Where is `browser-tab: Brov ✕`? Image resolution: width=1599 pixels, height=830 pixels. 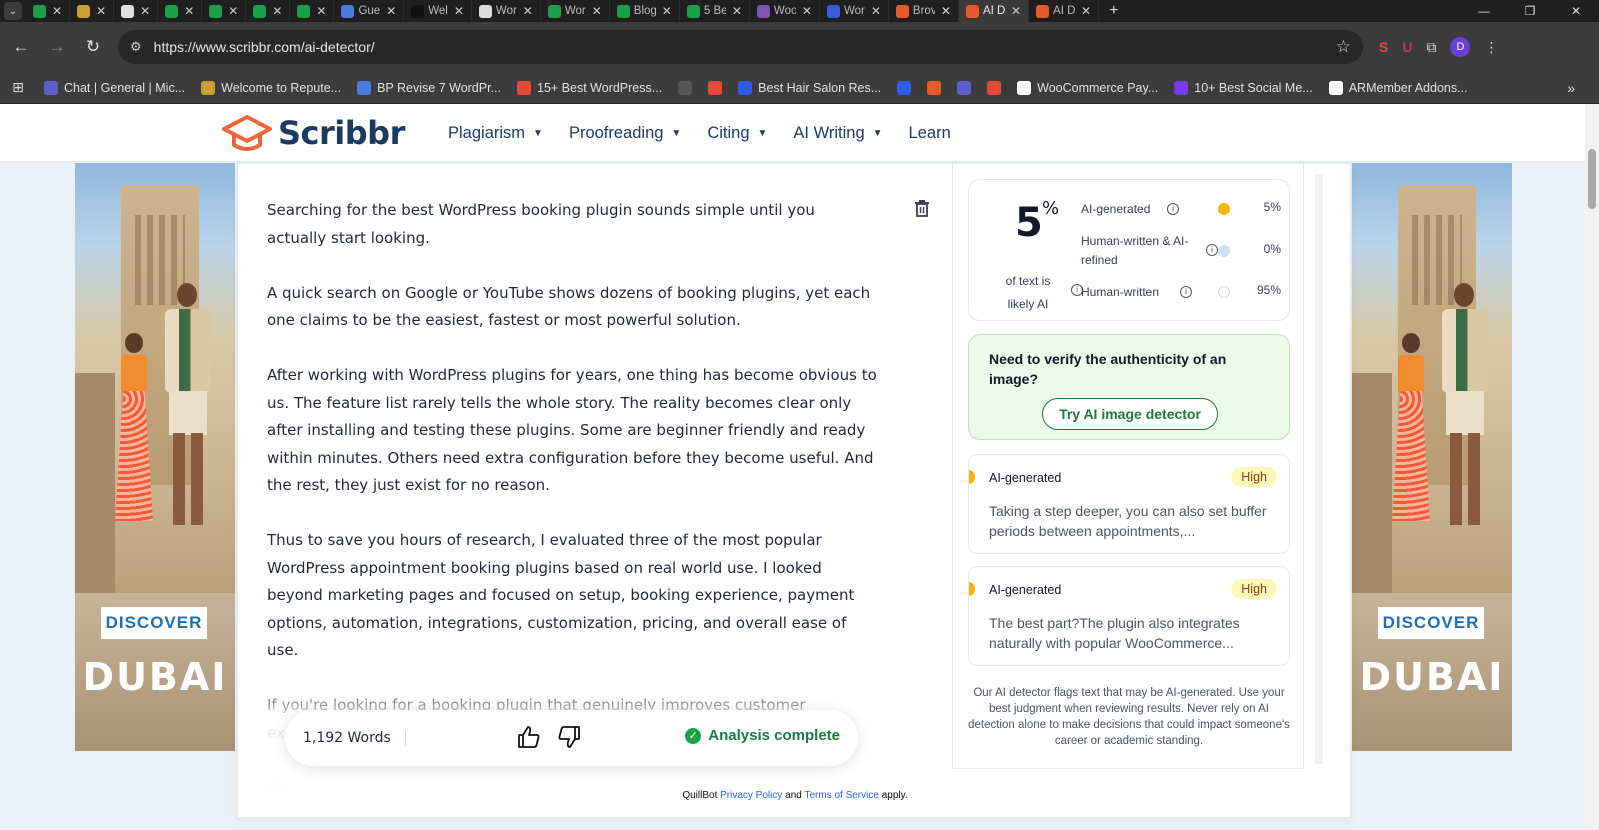 browser-tab: Brov ✕ is located at coordinates (924, 11).